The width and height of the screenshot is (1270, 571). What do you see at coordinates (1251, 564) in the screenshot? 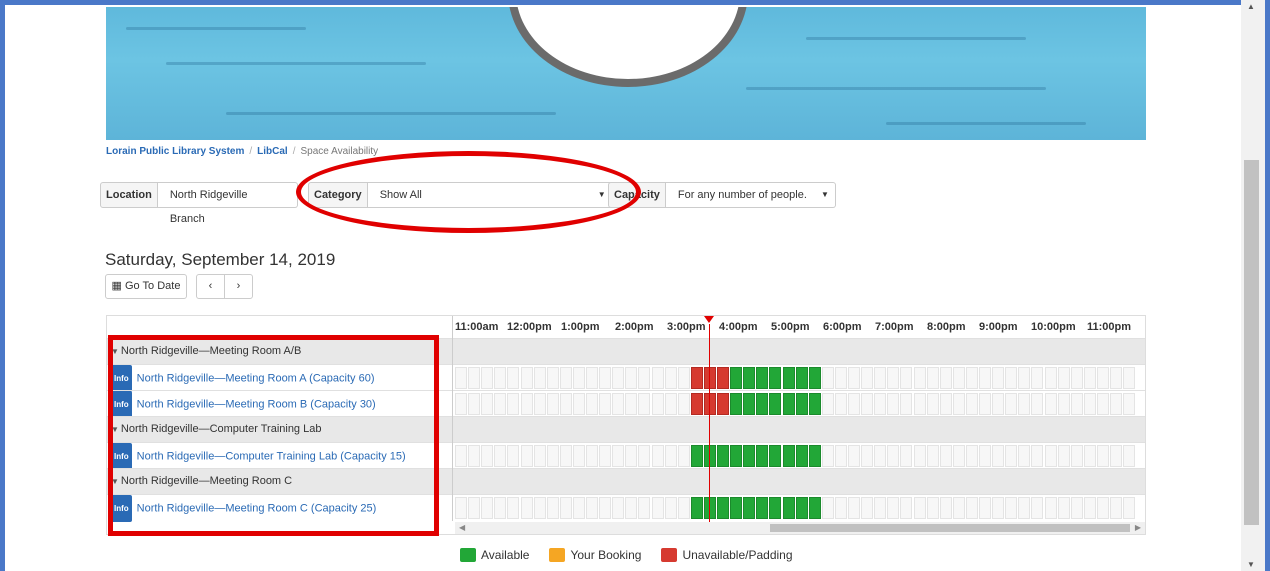
I see `scroll-down-icon: ▼` at bounding box center [1251, 564].